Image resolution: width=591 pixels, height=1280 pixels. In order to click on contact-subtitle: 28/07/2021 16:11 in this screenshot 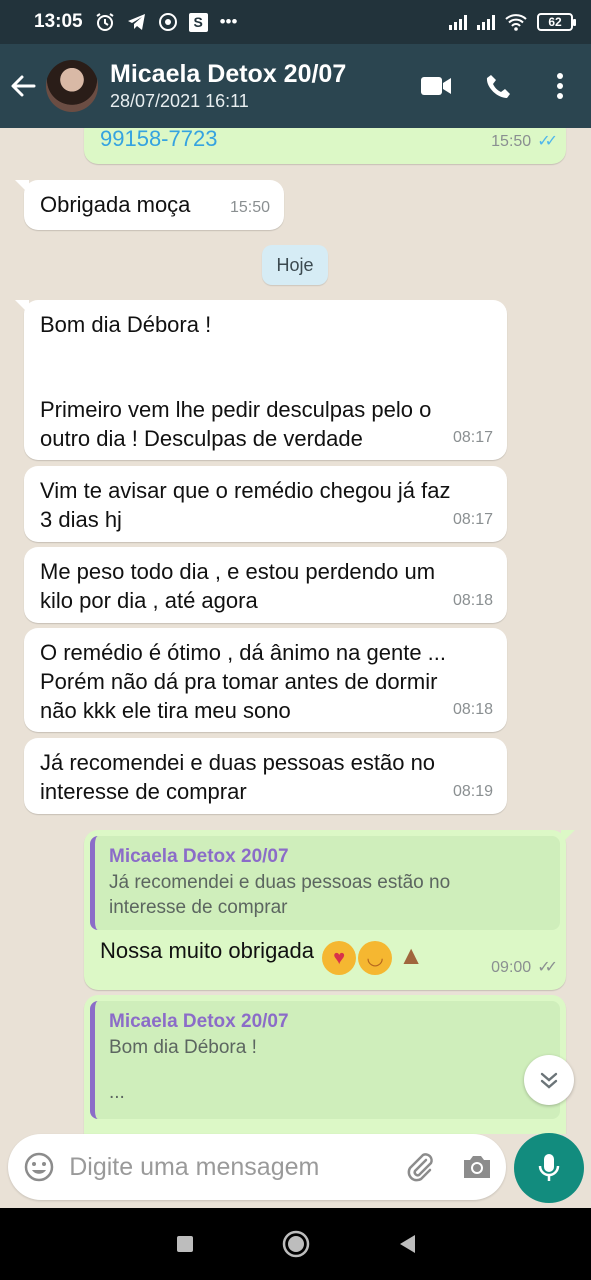, I will do `click(179, 101)`.